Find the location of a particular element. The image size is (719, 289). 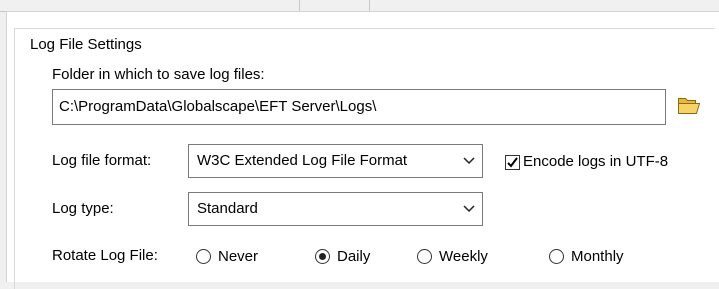

browse-folder-button is located at coordinates (689, 107).